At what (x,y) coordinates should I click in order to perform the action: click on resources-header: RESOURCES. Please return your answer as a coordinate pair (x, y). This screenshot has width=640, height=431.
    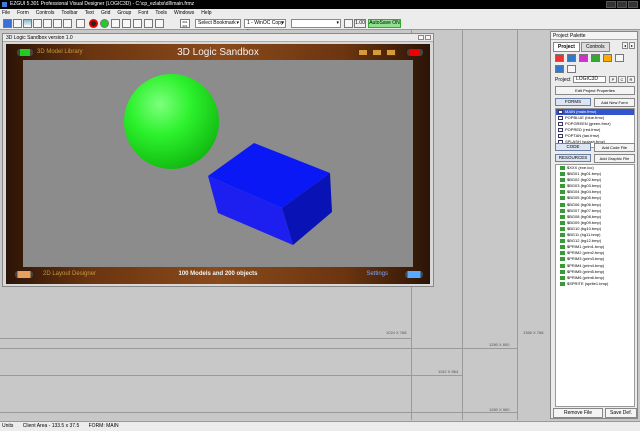
    Looking at the image, I should click on (573, 158).